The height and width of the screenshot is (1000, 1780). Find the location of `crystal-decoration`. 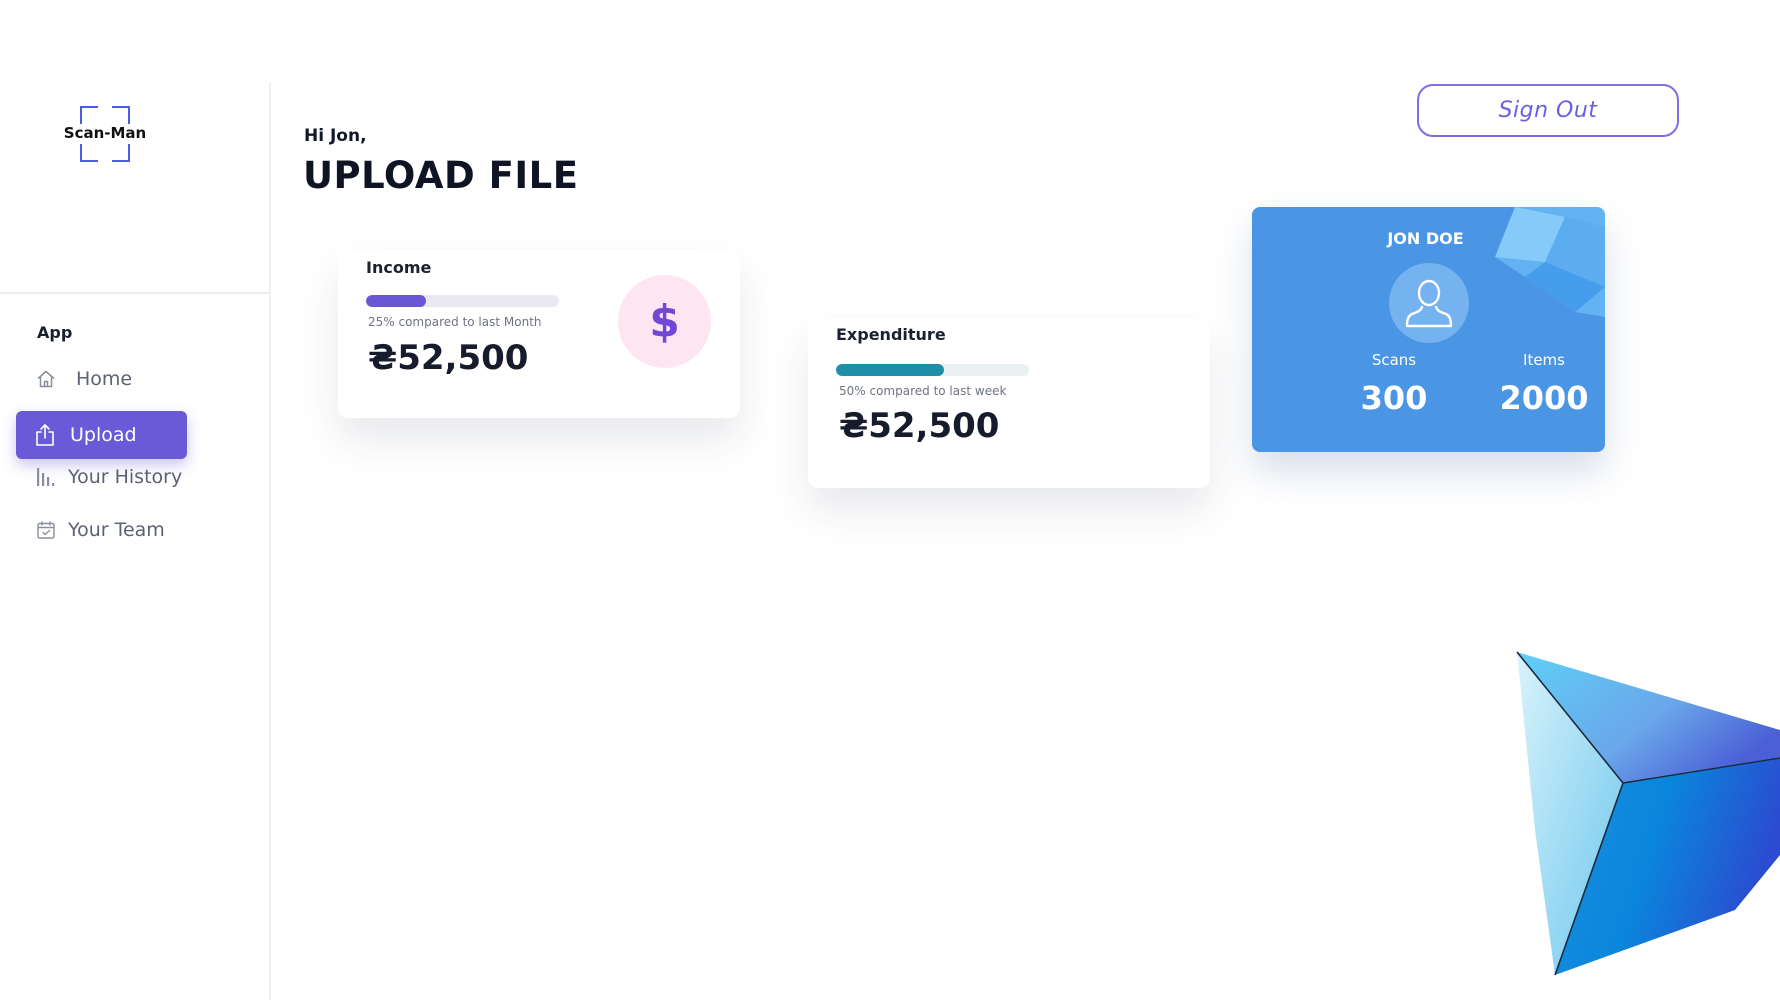

crystal-decoration is located at coordinates (1550, 262).